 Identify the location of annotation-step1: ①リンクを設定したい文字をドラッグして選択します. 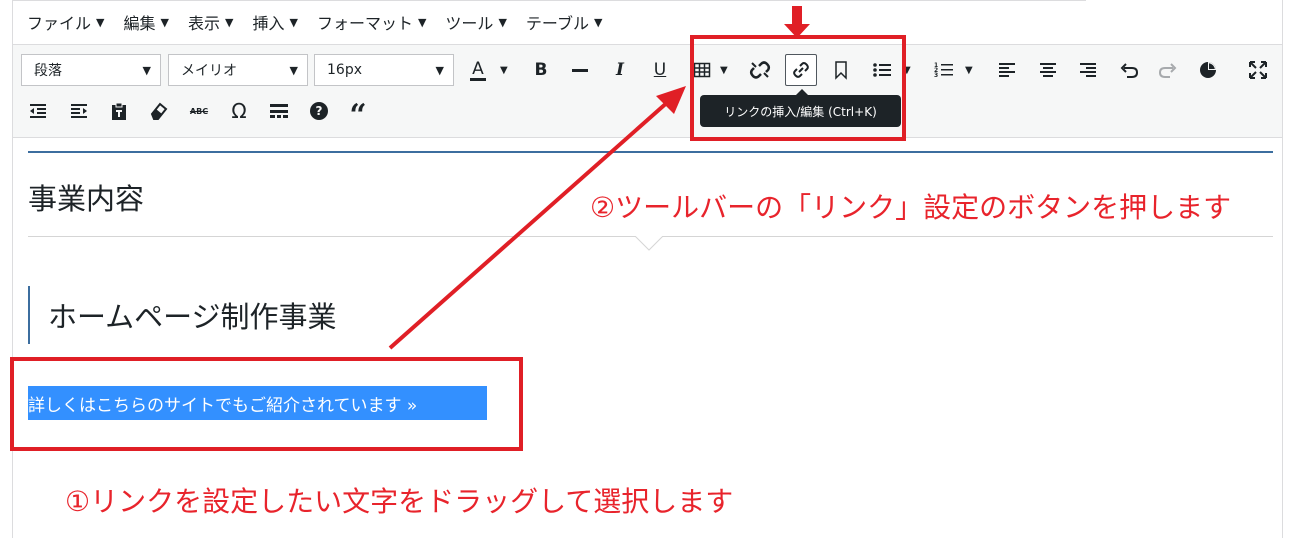
(399, 501).